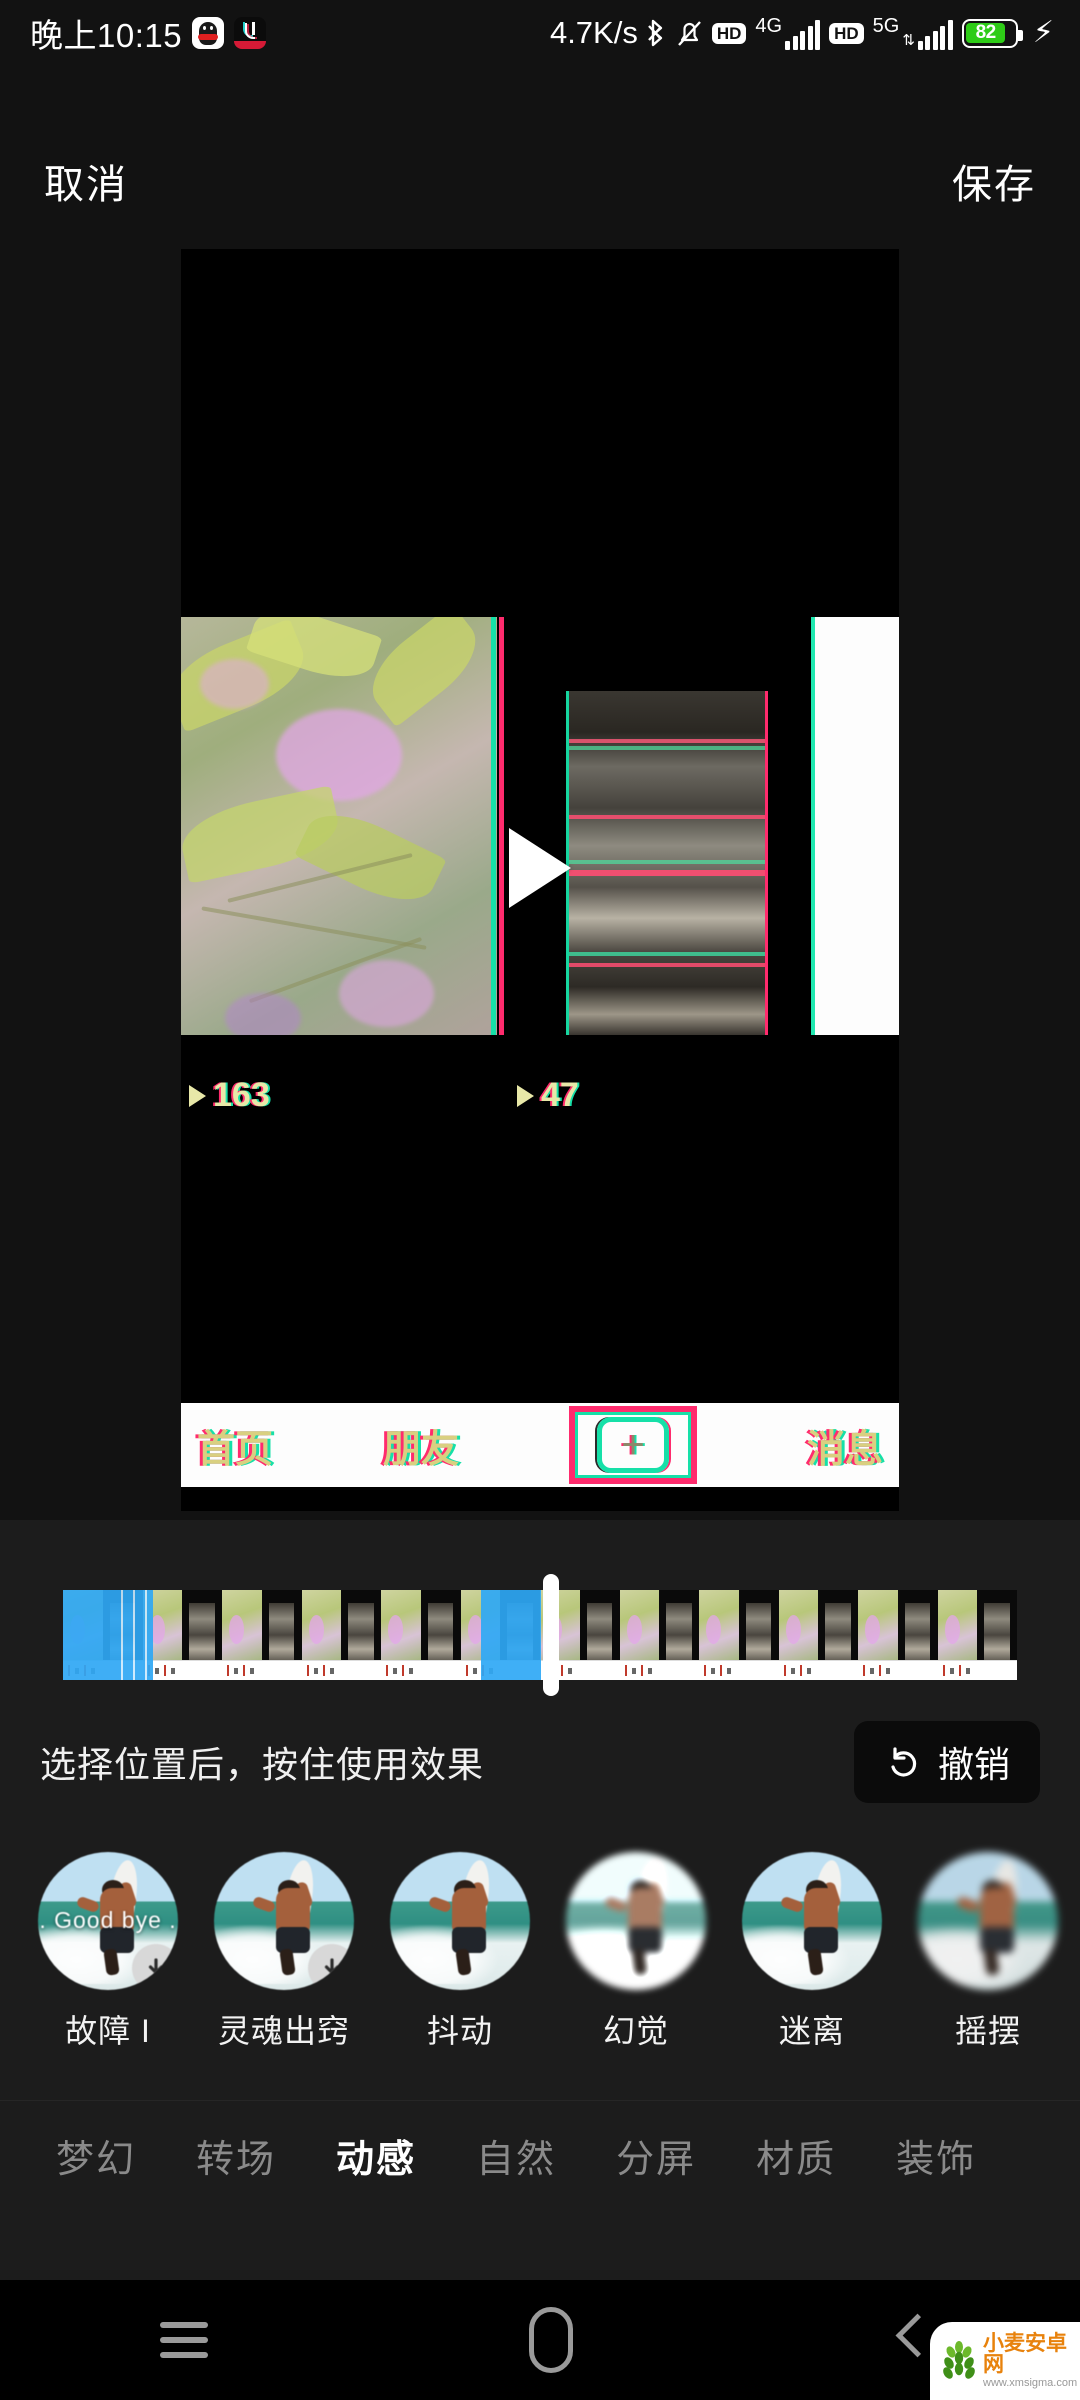 The height and width of the screenshot is (2400, 1080). What do you see at coordinates (96, 2155) in the screenshot?
I see `tab-dreamy: 梦幻` at bounding box center [96, 2155].